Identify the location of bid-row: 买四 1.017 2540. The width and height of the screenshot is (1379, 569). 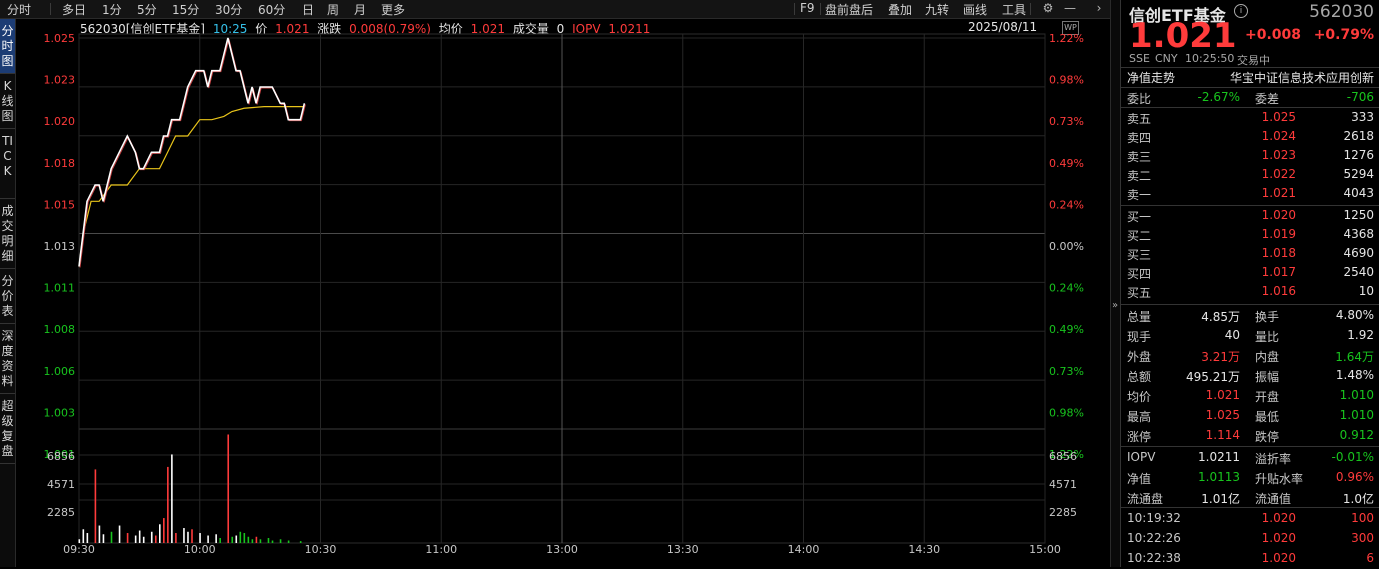
(1250, 273).